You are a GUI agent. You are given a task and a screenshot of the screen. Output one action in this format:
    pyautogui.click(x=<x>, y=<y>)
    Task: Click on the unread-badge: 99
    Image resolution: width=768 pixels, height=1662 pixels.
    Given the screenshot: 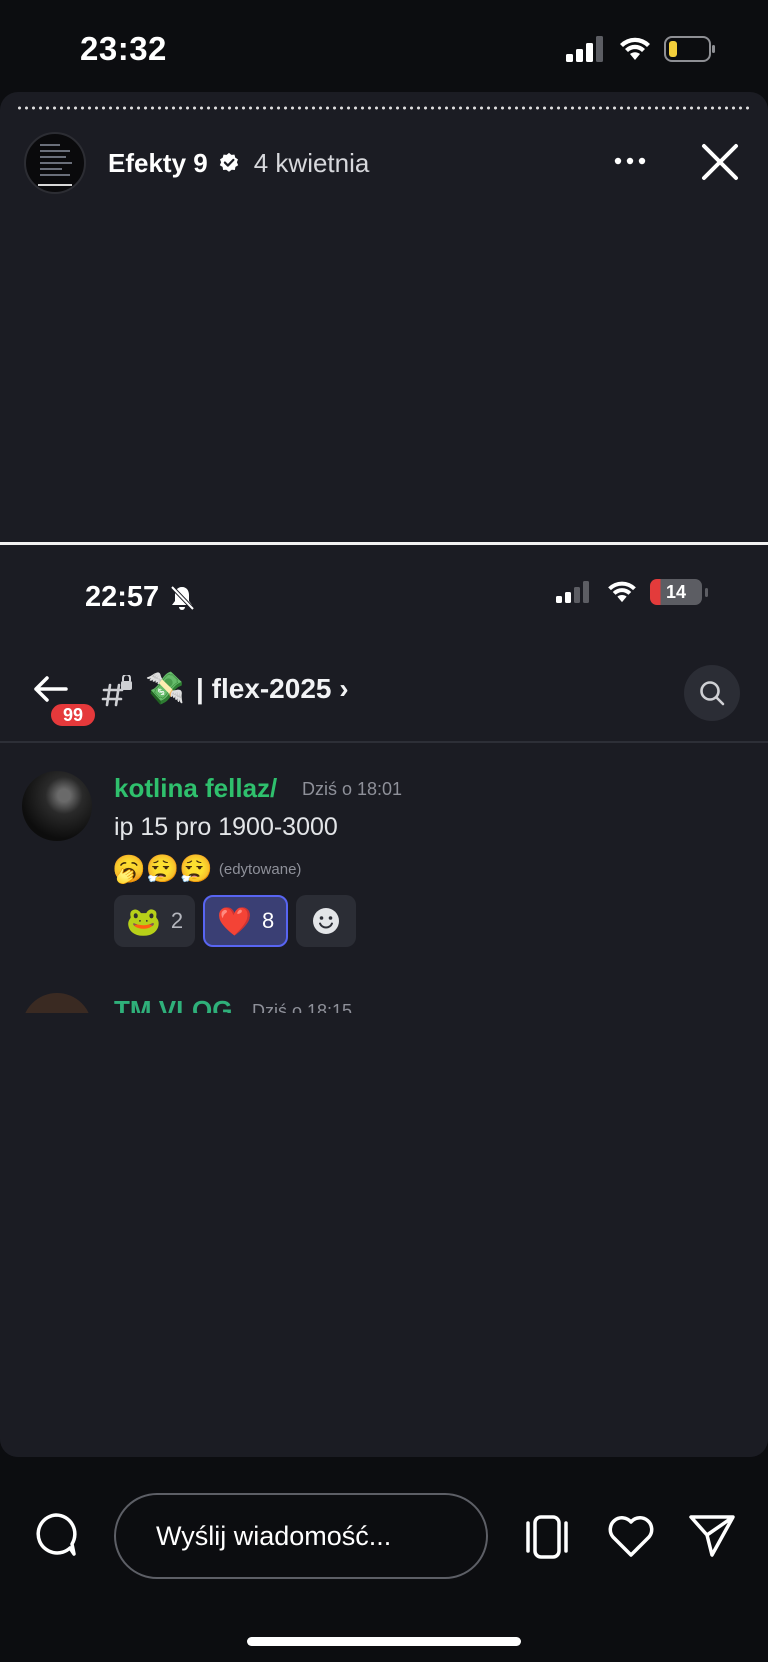 What is the action you would take?
    pyautogui.click(x=73, y=715)
    